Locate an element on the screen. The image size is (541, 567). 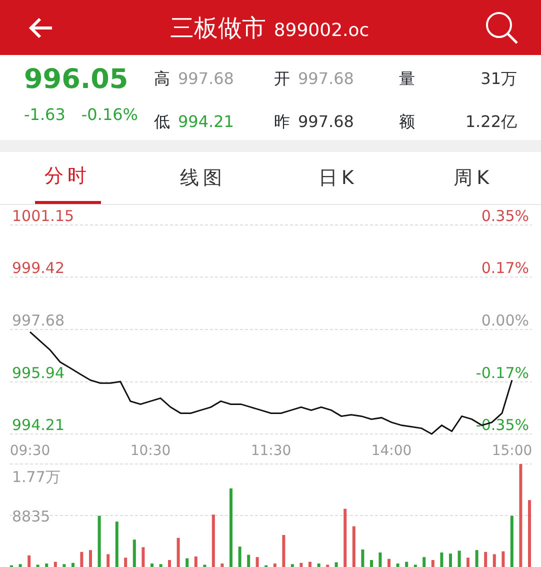
time-label: 09:30 is located at coordinates (30, 451).